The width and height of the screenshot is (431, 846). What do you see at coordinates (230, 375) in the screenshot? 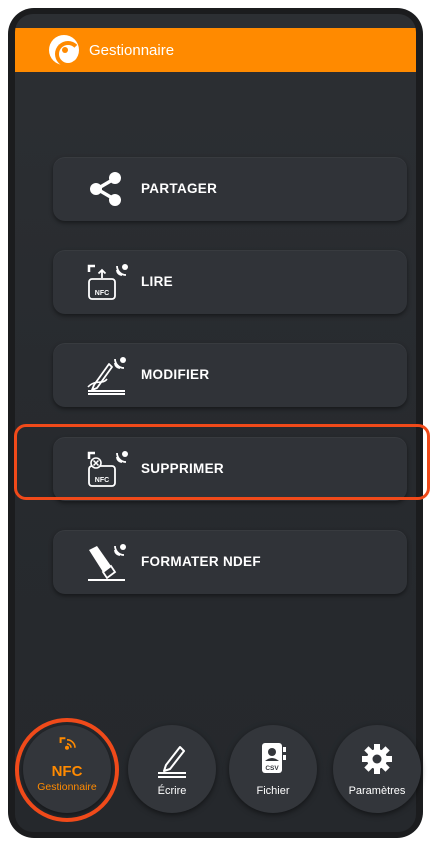
I see `modify-button: MODIFIER` at bounding box center [230, 375].